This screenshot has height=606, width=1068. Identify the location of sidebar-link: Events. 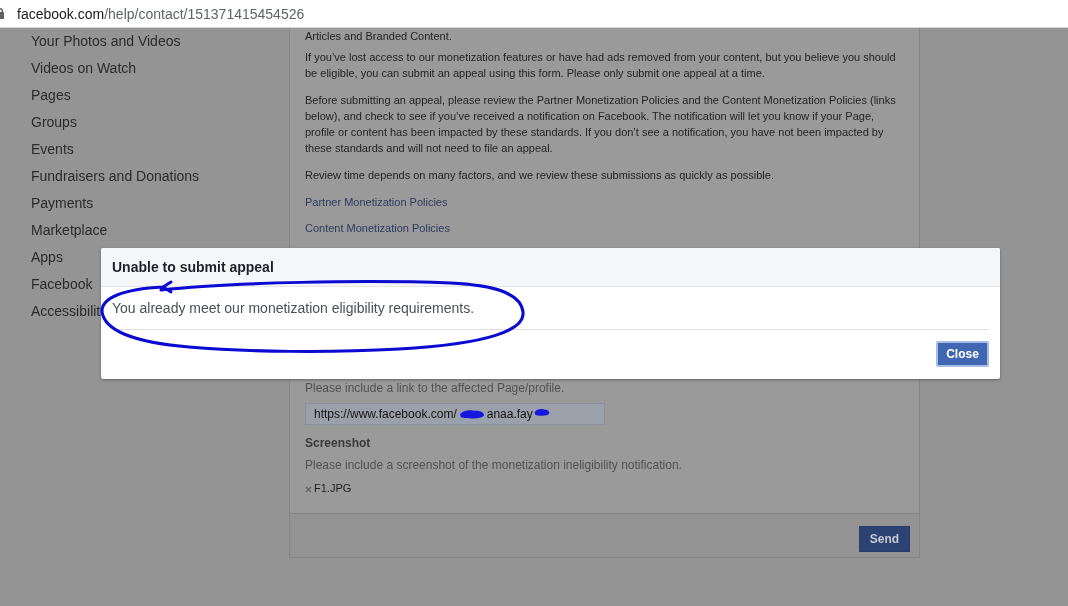
(52, 149).